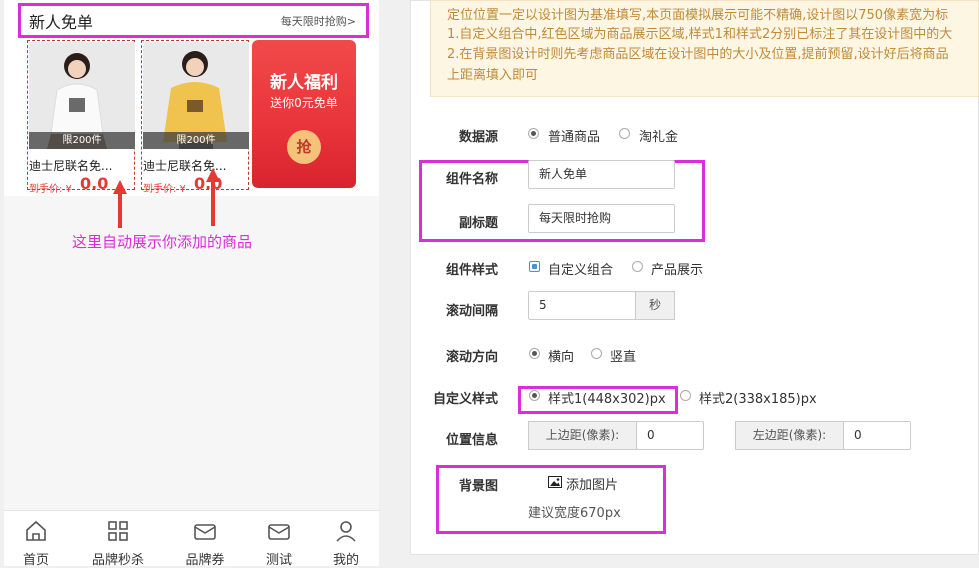 The width and height of the screenshot is (979, 568). Describe the element at coordinates (118, 531) in the screenshot. I see `grid-icon` at that location.